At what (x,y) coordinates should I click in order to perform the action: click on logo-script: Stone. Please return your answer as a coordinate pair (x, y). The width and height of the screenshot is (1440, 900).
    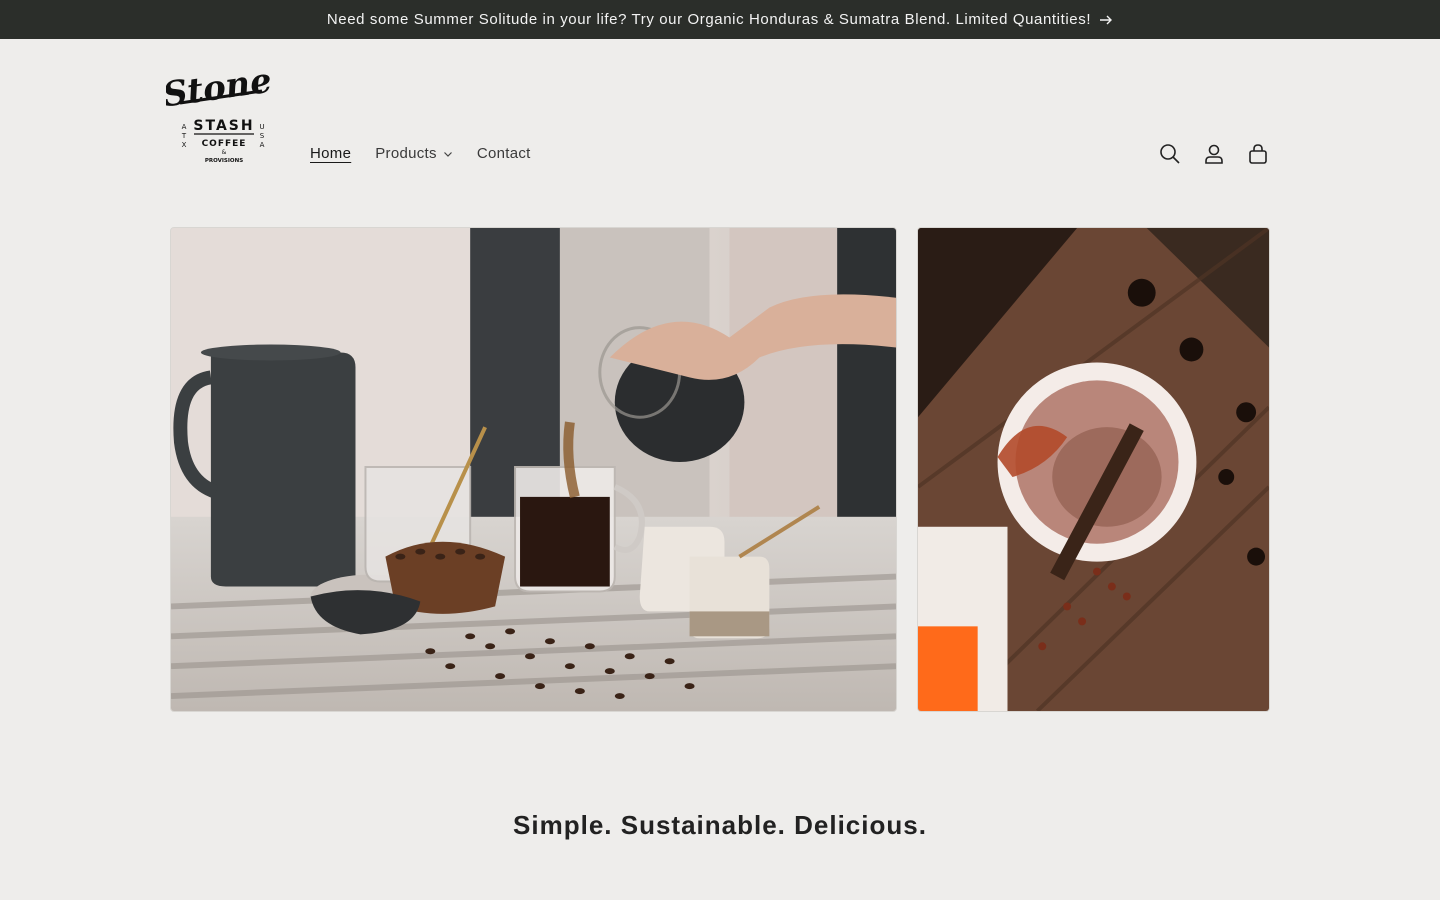
    Looking at the image, I should click on (220, 89).